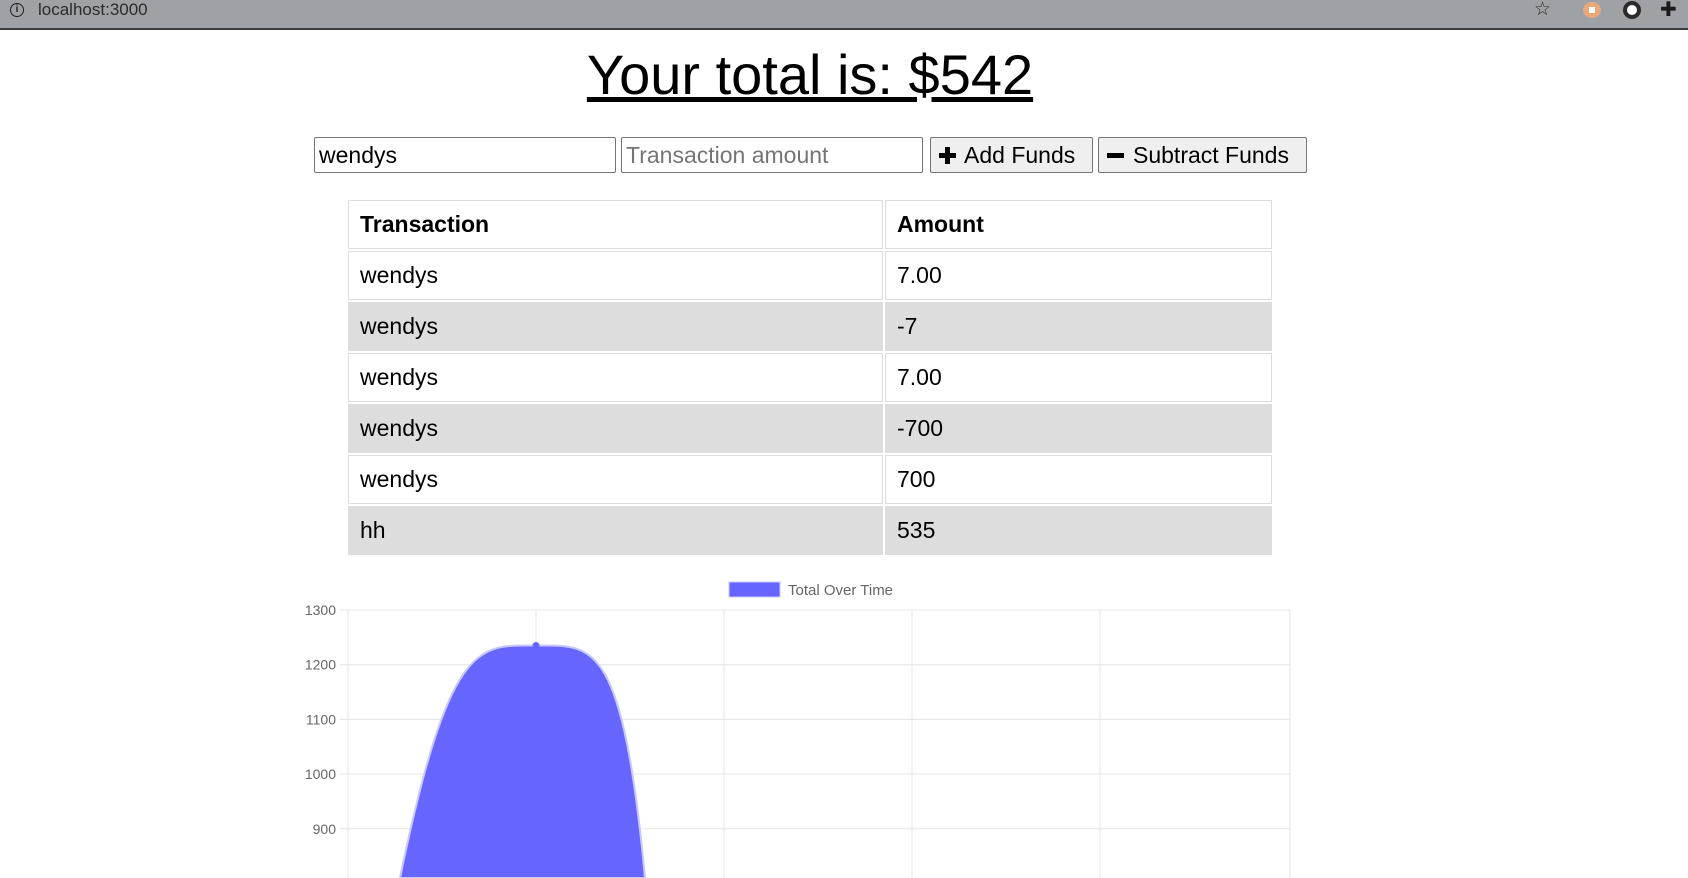 This screenshot has width=1688, height=878. What do you see at coordinates (1078, 479) in the screenshot?
I see `transaction-amount-cell: 700` at bounding box center [1078, 479].